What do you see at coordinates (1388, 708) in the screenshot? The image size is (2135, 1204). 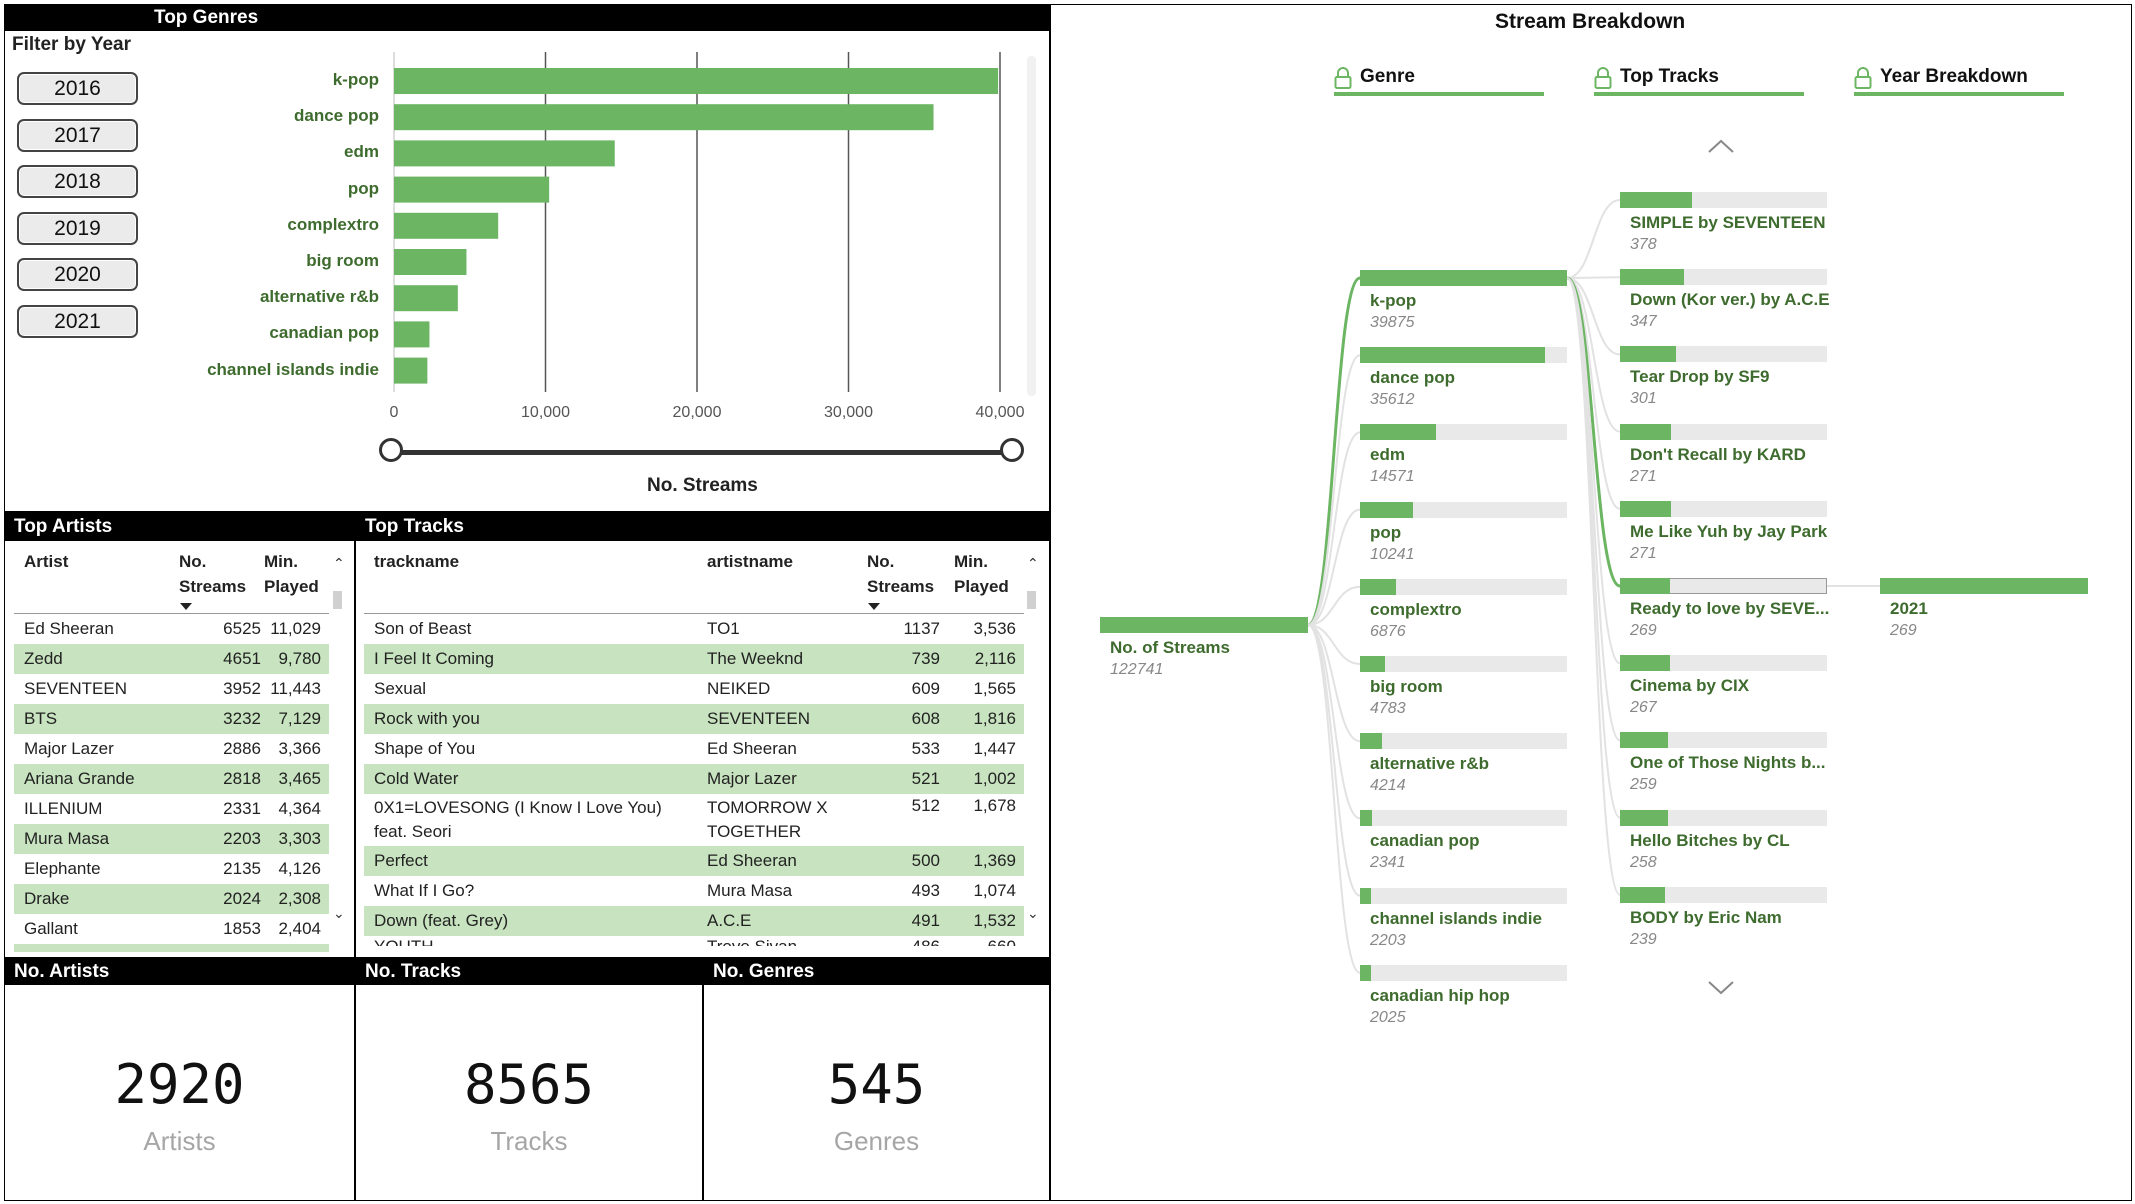 I see `genre-node-value: 4783` at bounding box center [1388, 708].